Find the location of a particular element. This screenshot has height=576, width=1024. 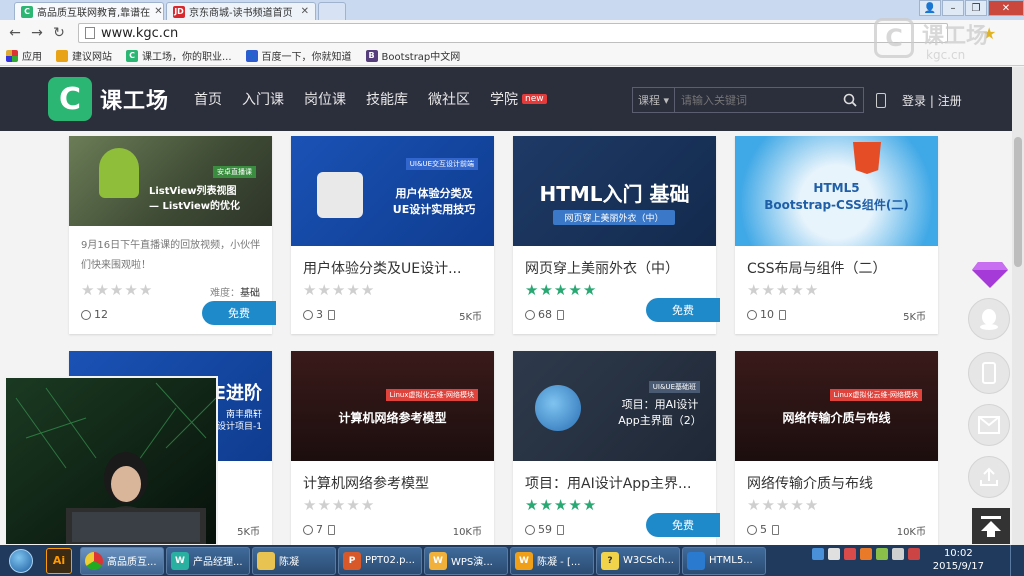

scrollbar-thumb is located at coordinates (1018, 202).